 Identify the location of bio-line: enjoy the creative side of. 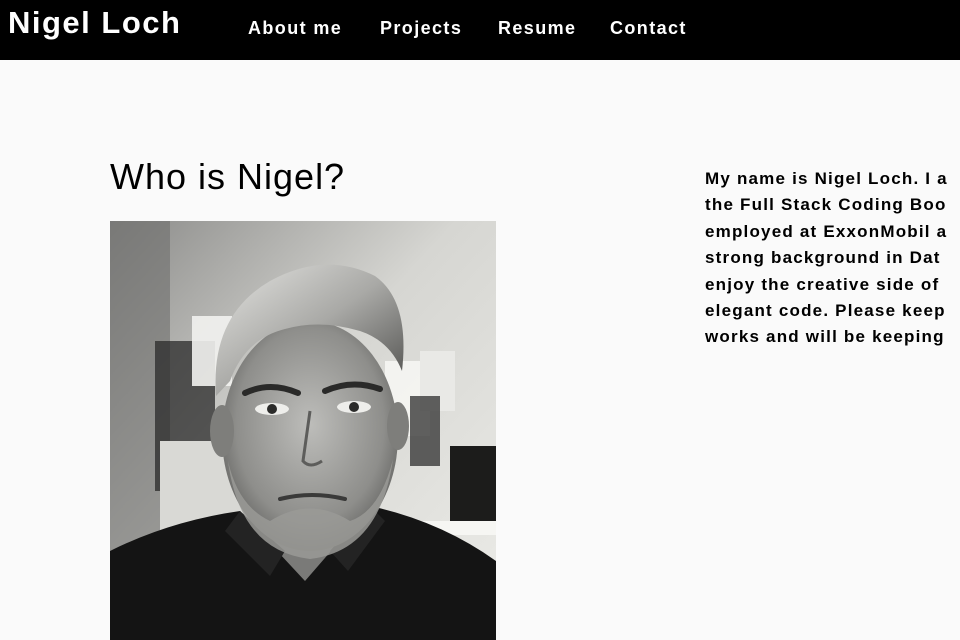
(822, 284).